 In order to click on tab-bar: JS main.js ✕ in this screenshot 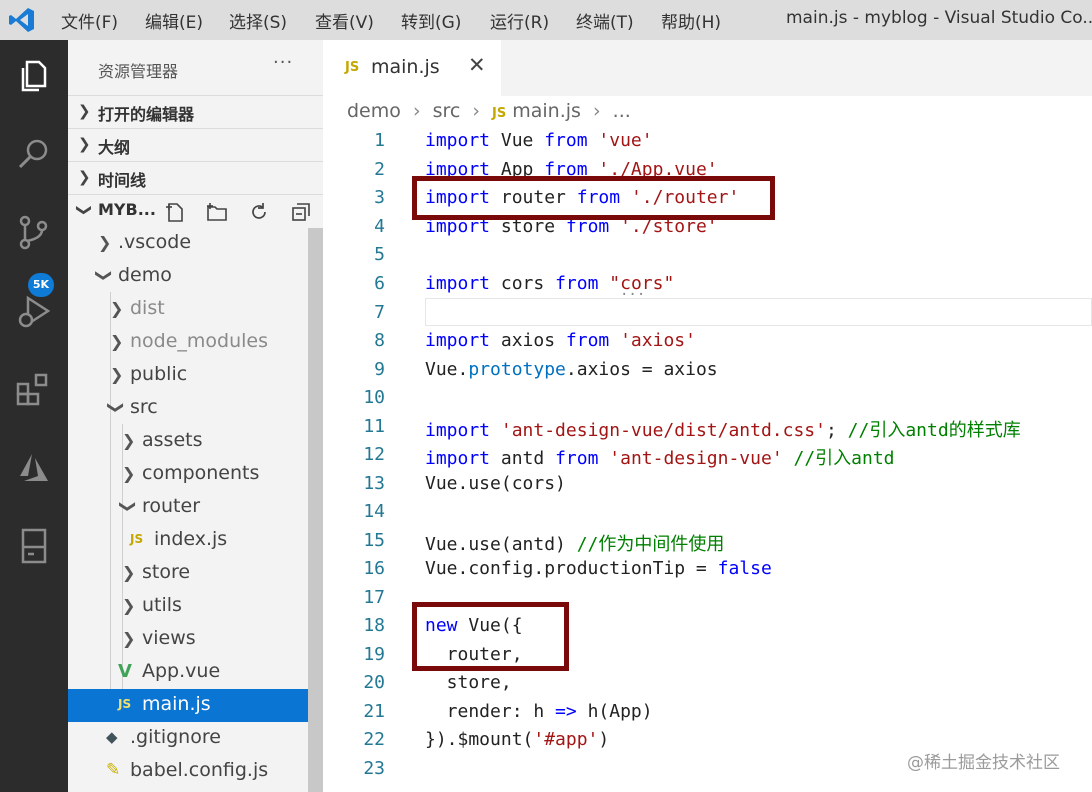, I will do `click(707, 68)`.